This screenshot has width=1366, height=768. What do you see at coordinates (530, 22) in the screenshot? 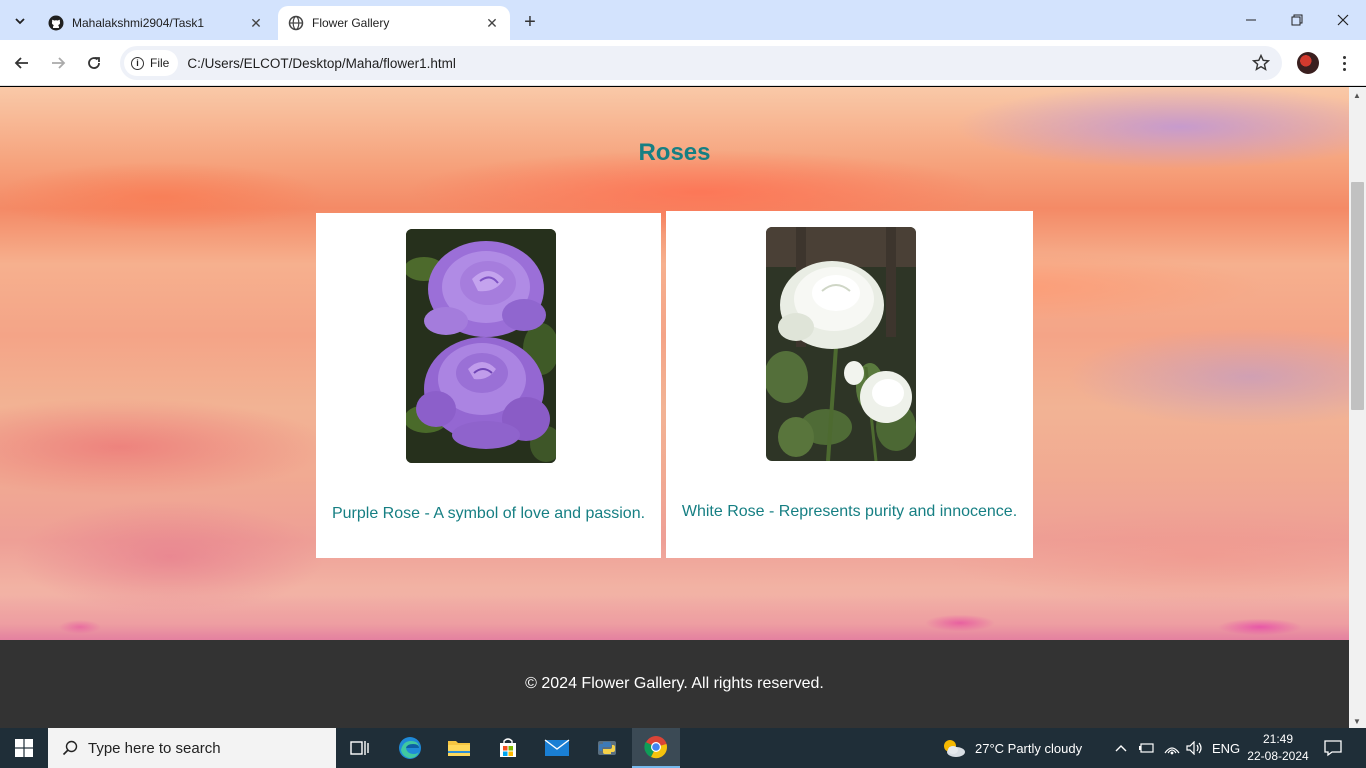
I see `new-tab-button: +` at bounding box center [530, 22].